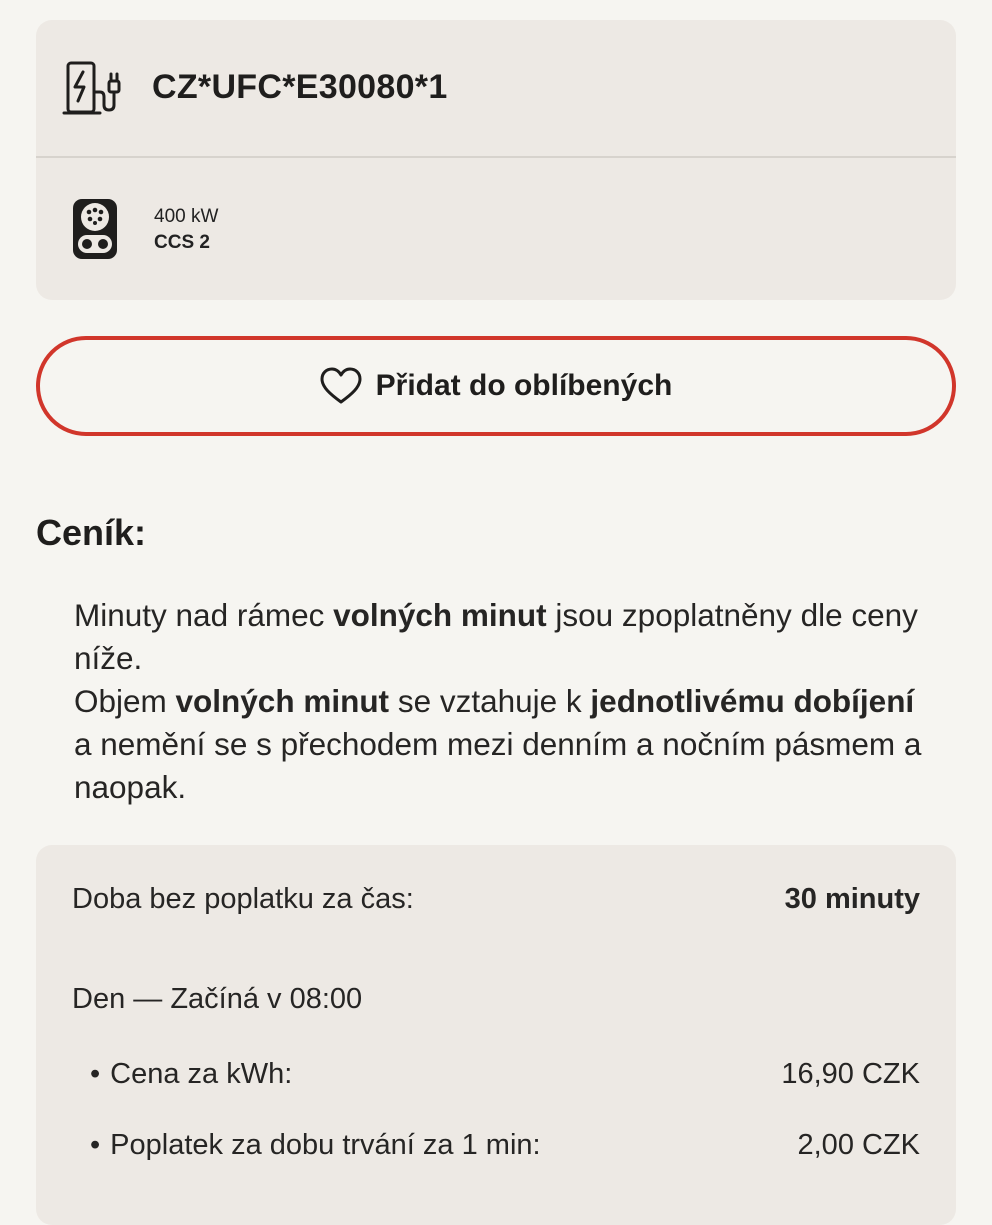  What do you see at coordinates (95, 229) in the screenshot?
I see `ccs2-connector-icon` at bounding box center [95, 229].